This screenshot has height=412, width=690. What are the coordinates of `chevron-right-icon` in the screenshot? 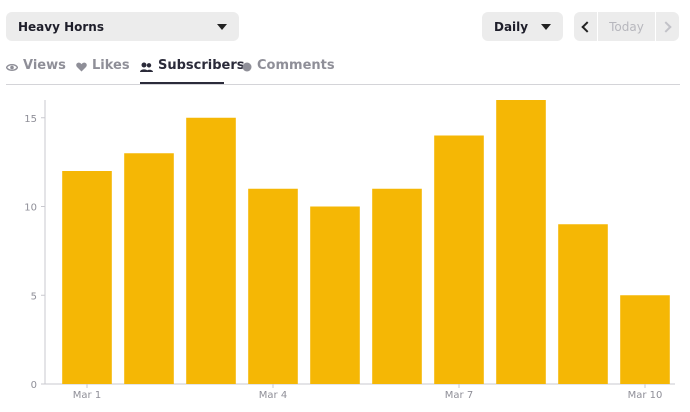 It's located at (666, 26).